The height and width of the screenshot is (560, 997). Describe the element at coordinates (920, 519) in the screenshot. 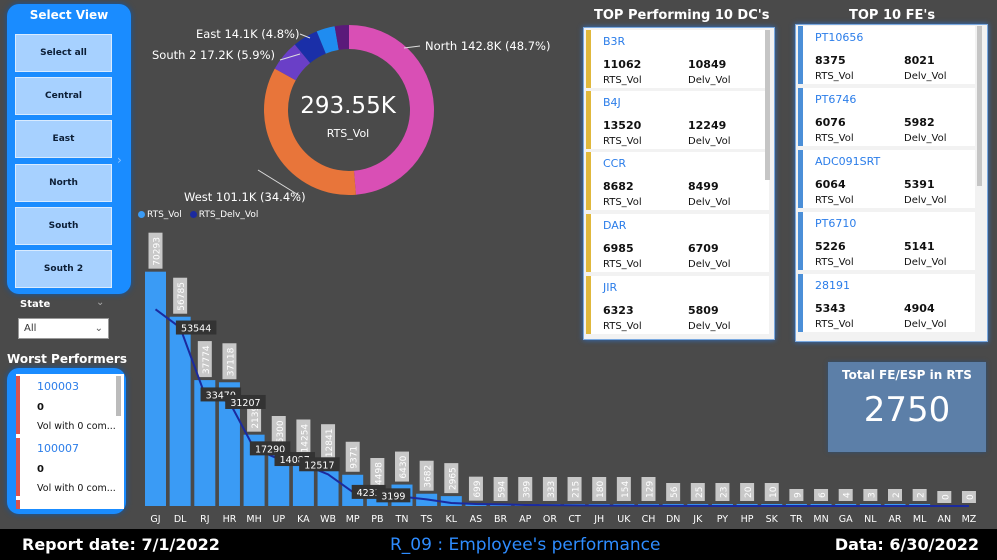

I see `x-tick-label: ML` at that location.